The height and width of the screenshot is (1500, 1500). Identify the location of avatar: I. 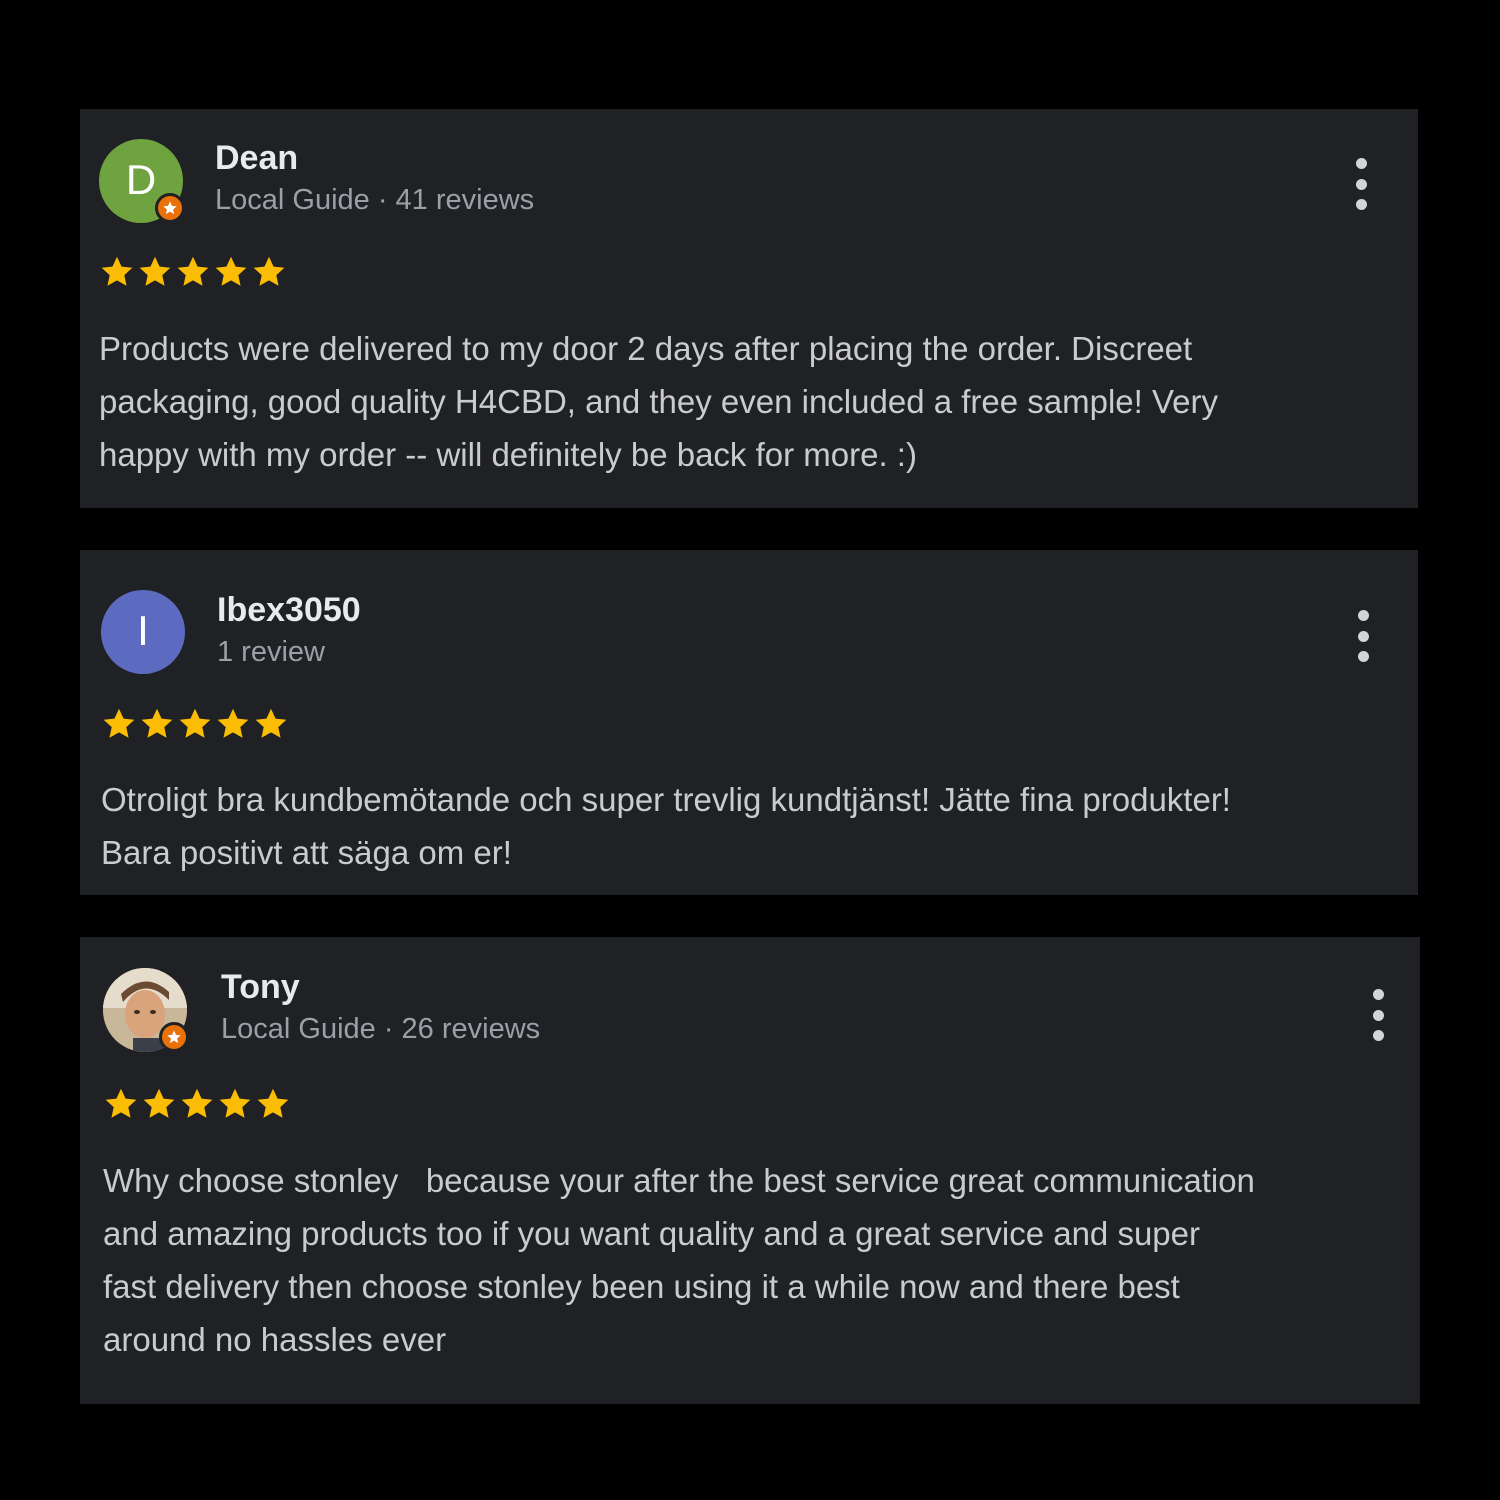
(143, 632).